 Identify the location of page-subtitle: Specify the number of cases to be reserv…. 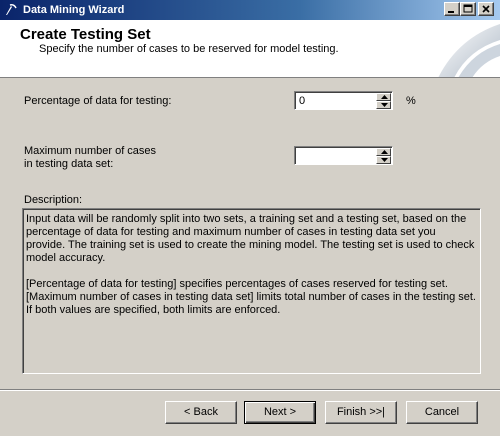
(189, 49).